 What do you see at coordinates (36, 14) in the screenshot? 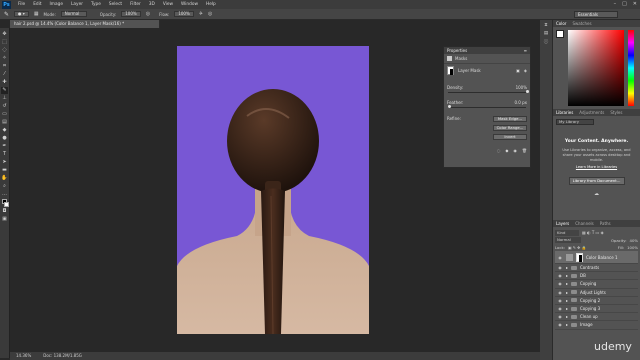
I see `brush-panel-icon: ▦` at bounding box center [36, 14].